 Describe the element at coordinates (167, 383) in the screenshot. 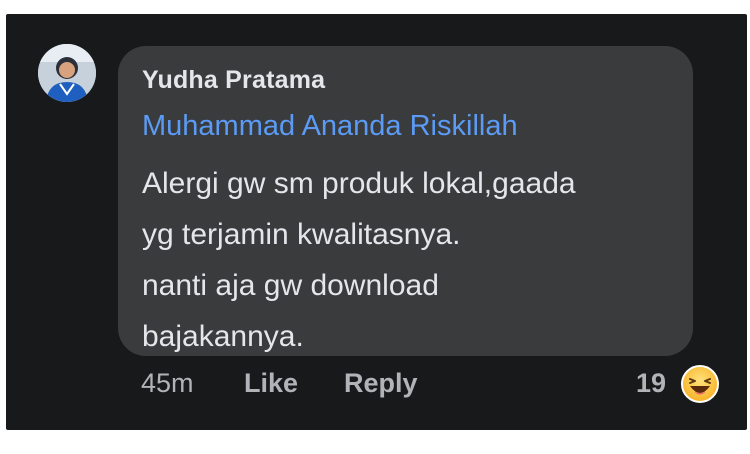

I see `comment-timestamp: 45m` at that location.